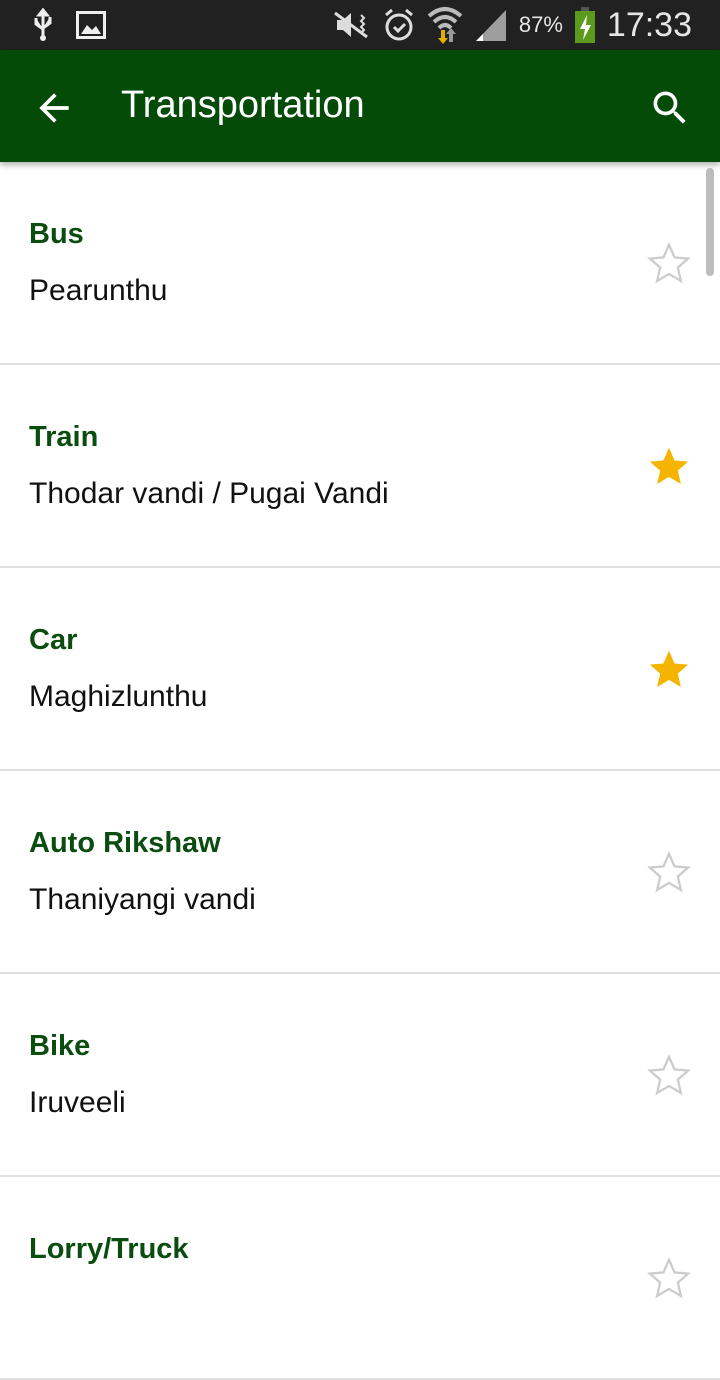  Describe the element at coordinates (64, 437) in the screenshot. I see `item-name: Train` at that location.